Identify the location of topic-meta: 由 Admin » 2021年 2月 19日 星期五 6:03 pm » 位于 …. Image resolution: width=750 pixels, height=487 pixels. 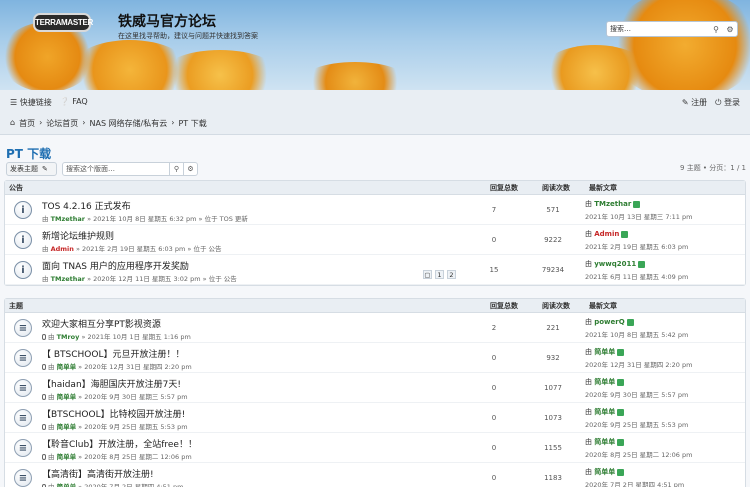
(132, 248).